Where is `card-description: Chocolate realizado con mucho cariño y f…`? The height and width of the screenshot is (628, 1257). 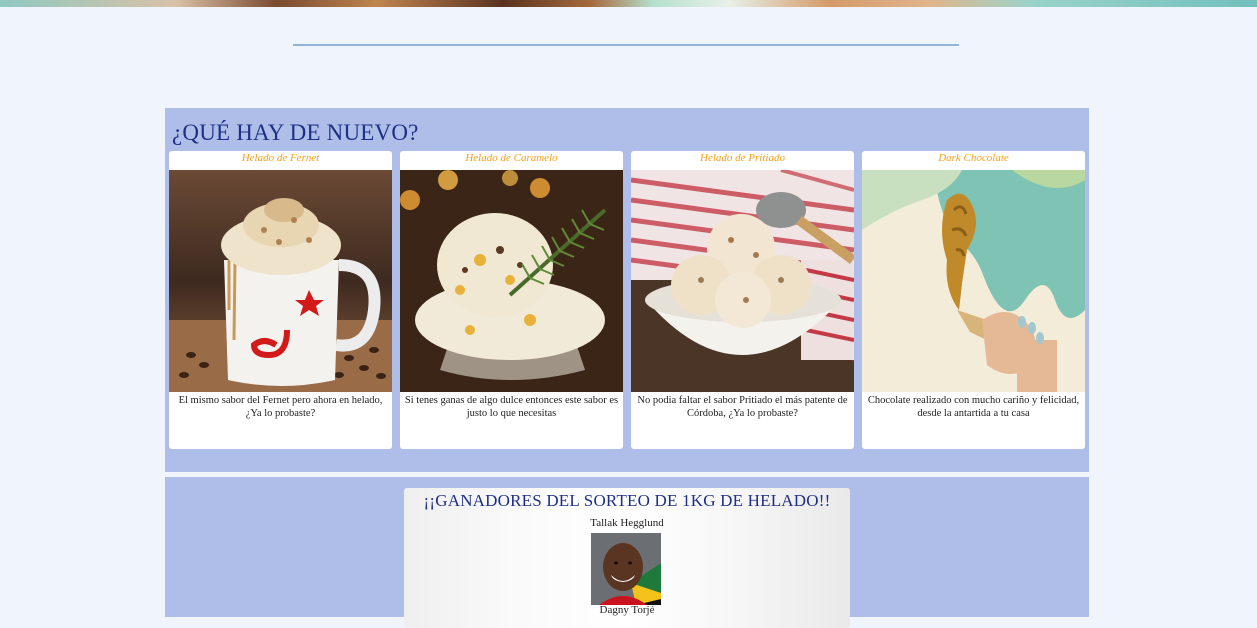
card-description: Chocolate realizado con mucho cariño y f… is located at coordinates (973, 407).